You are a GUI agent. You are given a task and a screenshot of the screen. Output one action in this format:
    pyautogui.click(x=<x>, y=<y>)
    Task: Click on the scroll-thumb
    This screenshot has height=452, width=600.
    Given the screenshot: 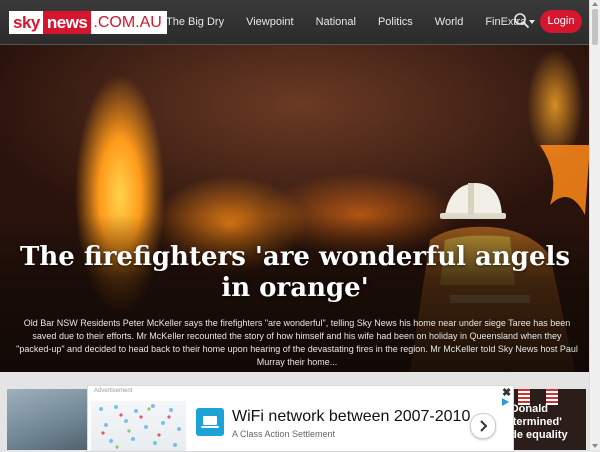 What is the action you would take?
    pyautogui.click(x=595, y=27)
    